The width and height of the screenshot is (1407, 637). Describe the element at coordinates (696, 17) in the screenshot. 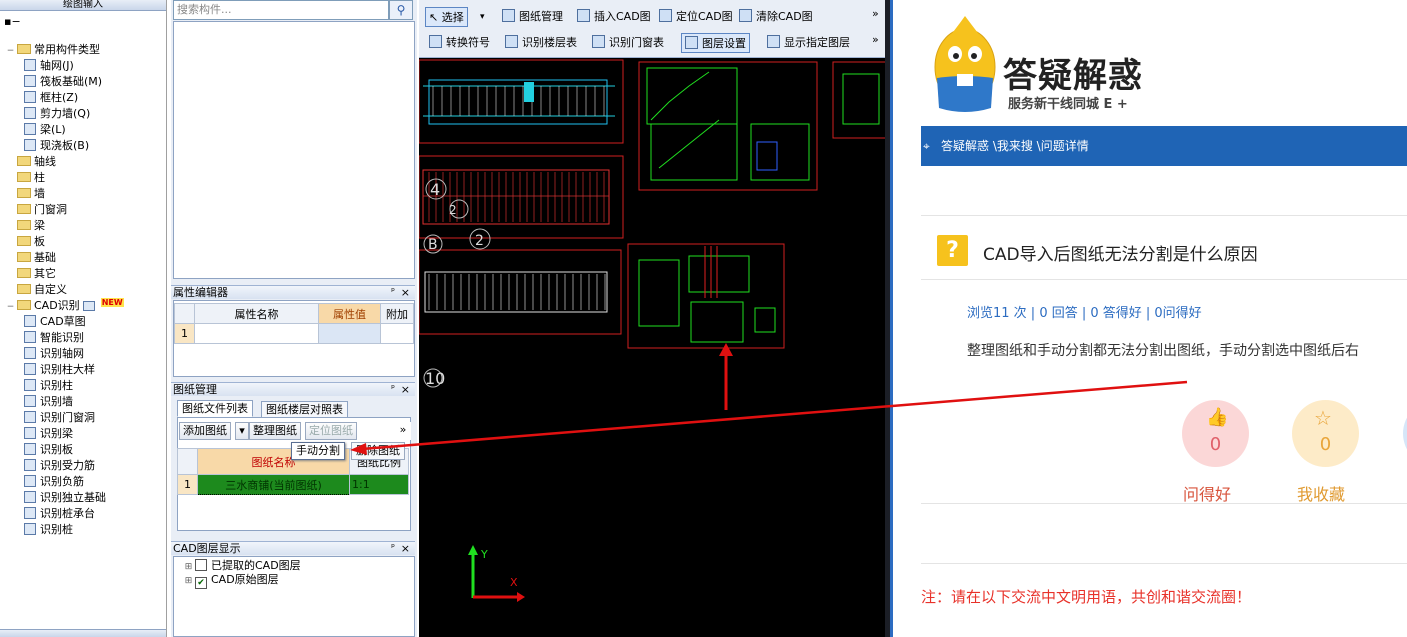

I see `locate-cad-button: 定位CAD图` at that location.